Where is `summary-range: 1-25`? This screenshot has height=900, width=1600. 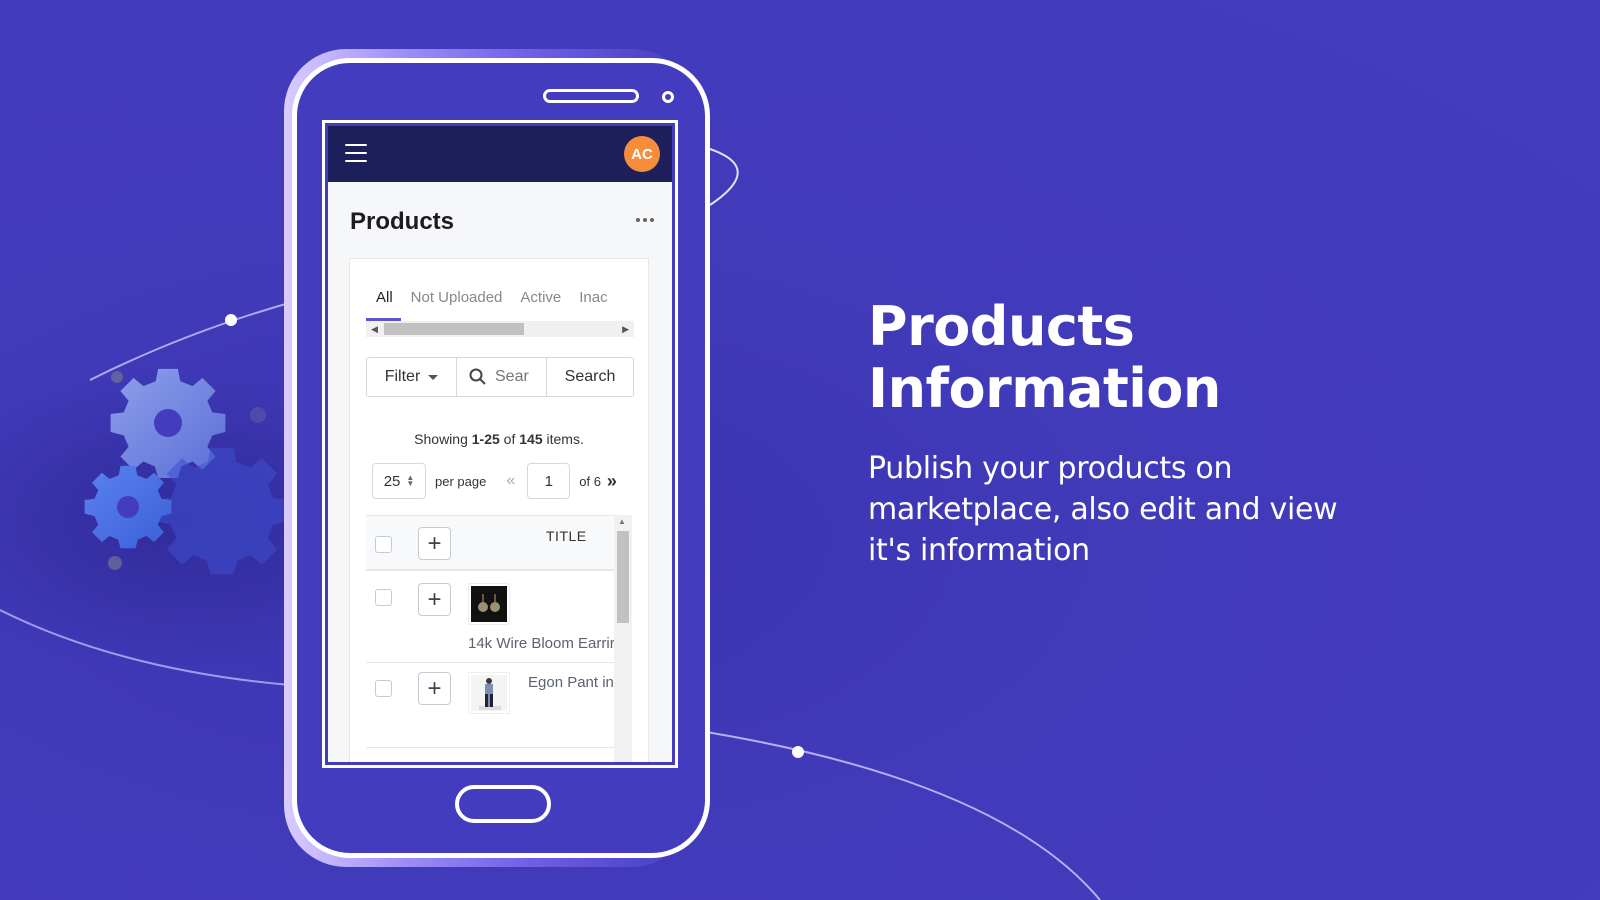 summary-range: 1-25 is located at coordinates (485, 439).